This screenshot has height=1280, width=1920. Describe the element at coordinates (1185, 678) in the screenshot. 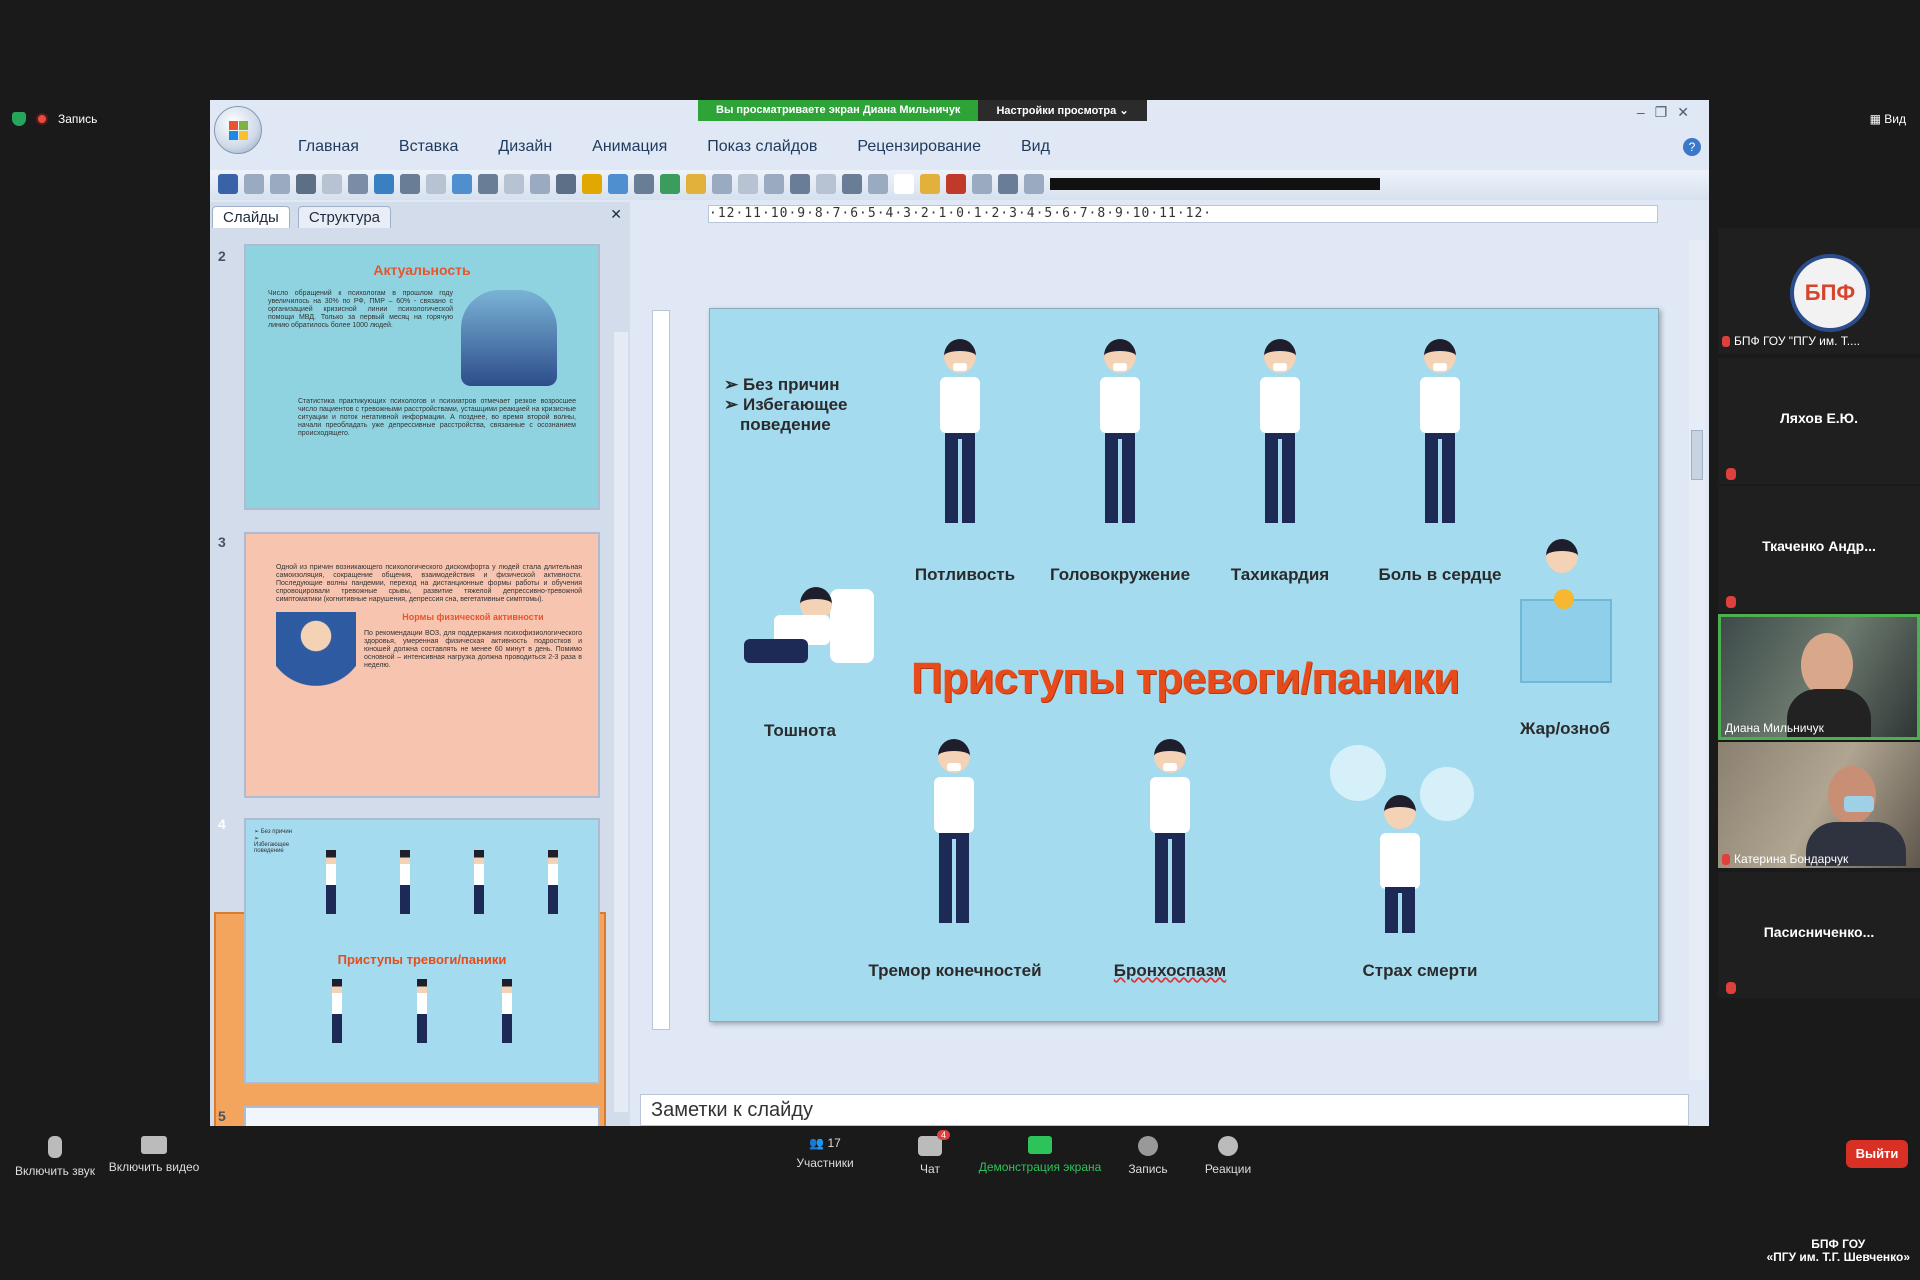

I see `slide-title: Приступы тревоги/паники` at that location.